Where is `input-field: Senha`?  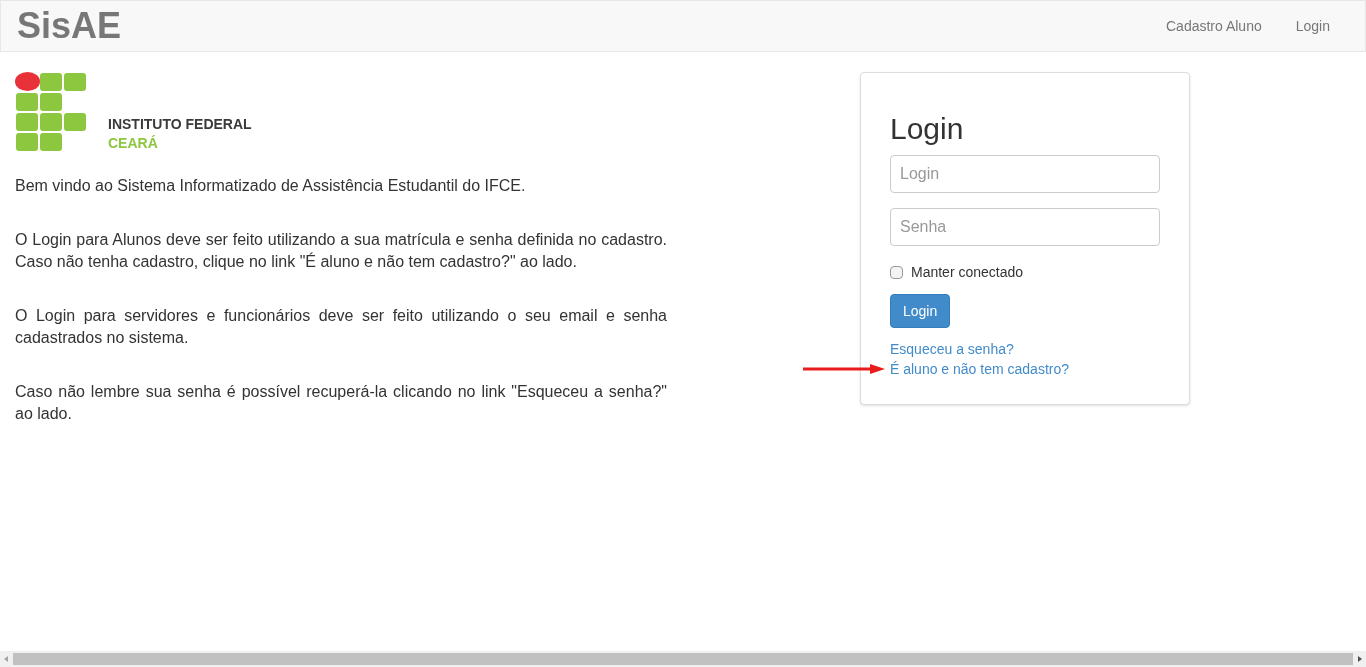
input-field: Senha is located at coordinates (1025, 227).